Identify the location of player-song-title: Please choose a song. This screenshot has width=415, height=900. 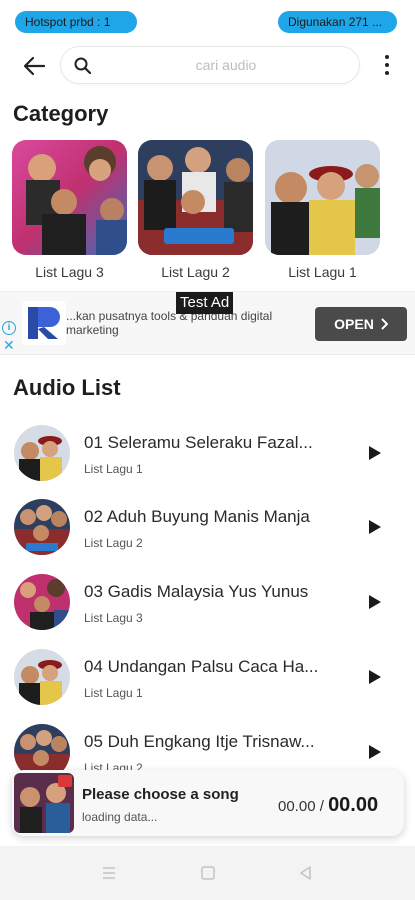
(160, 794).